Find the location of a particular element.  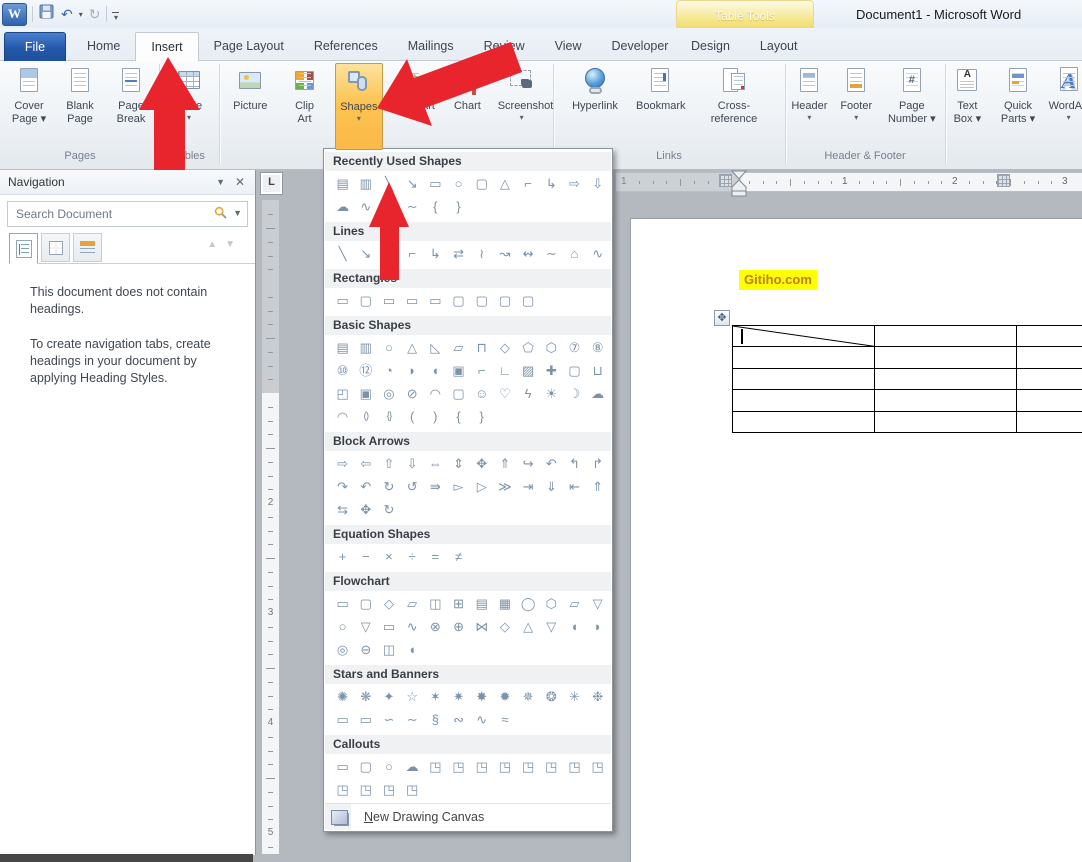

shape-rounded-rectangular-callout: ▢ is located at coordinates (365, 767).